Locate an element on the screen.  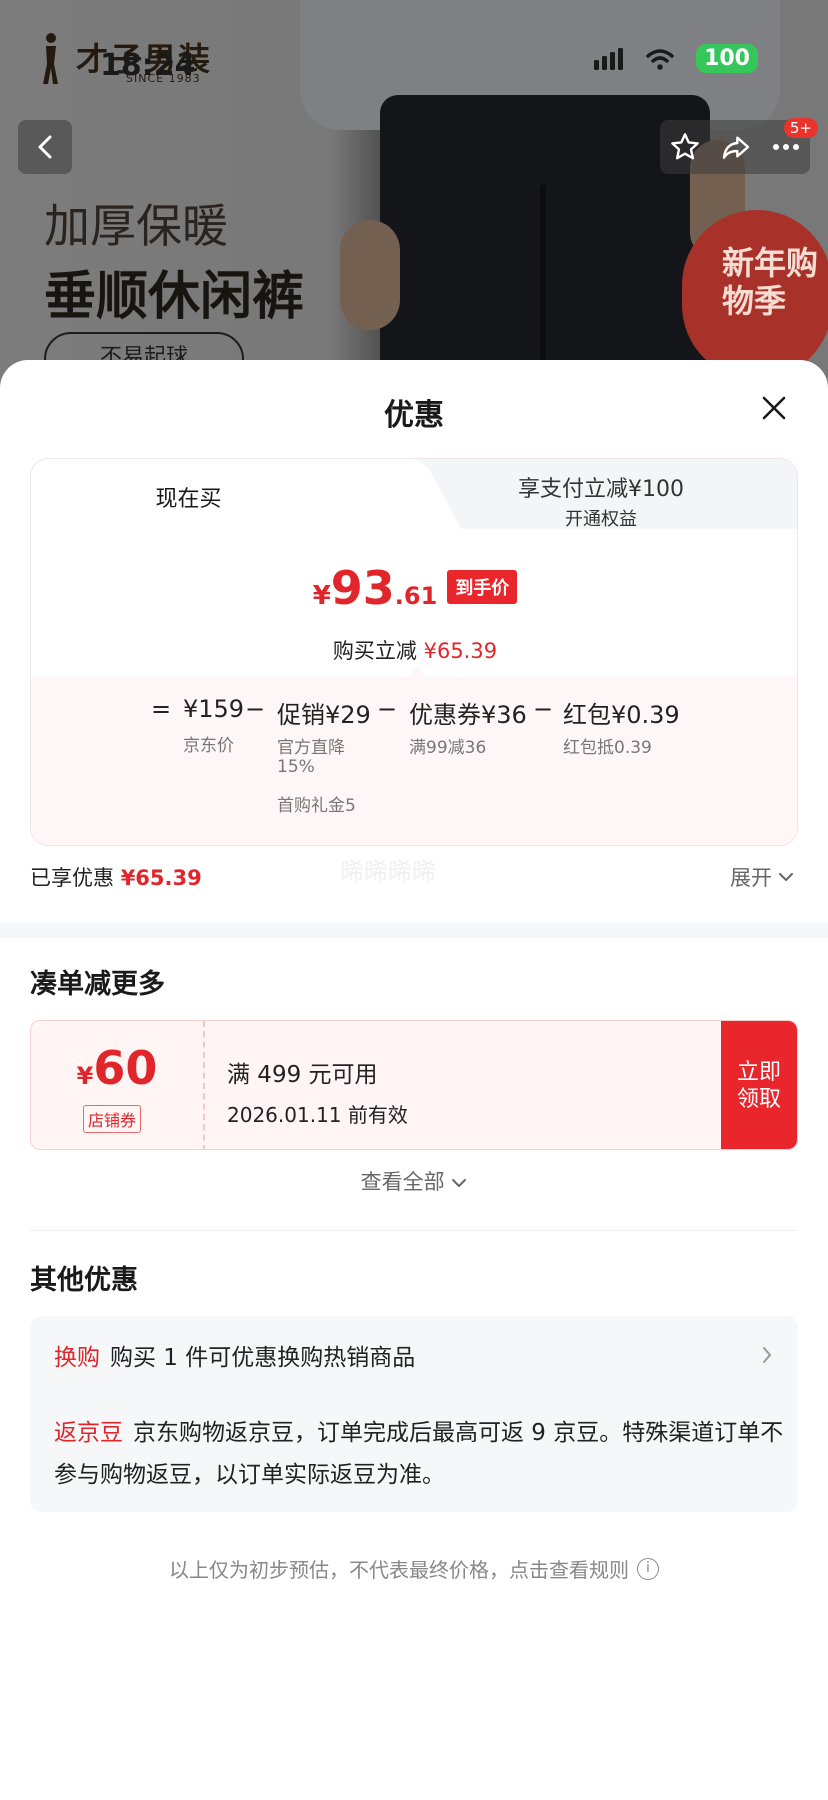
reduce-label: 购买立减 is located at coordinates (374, 651).